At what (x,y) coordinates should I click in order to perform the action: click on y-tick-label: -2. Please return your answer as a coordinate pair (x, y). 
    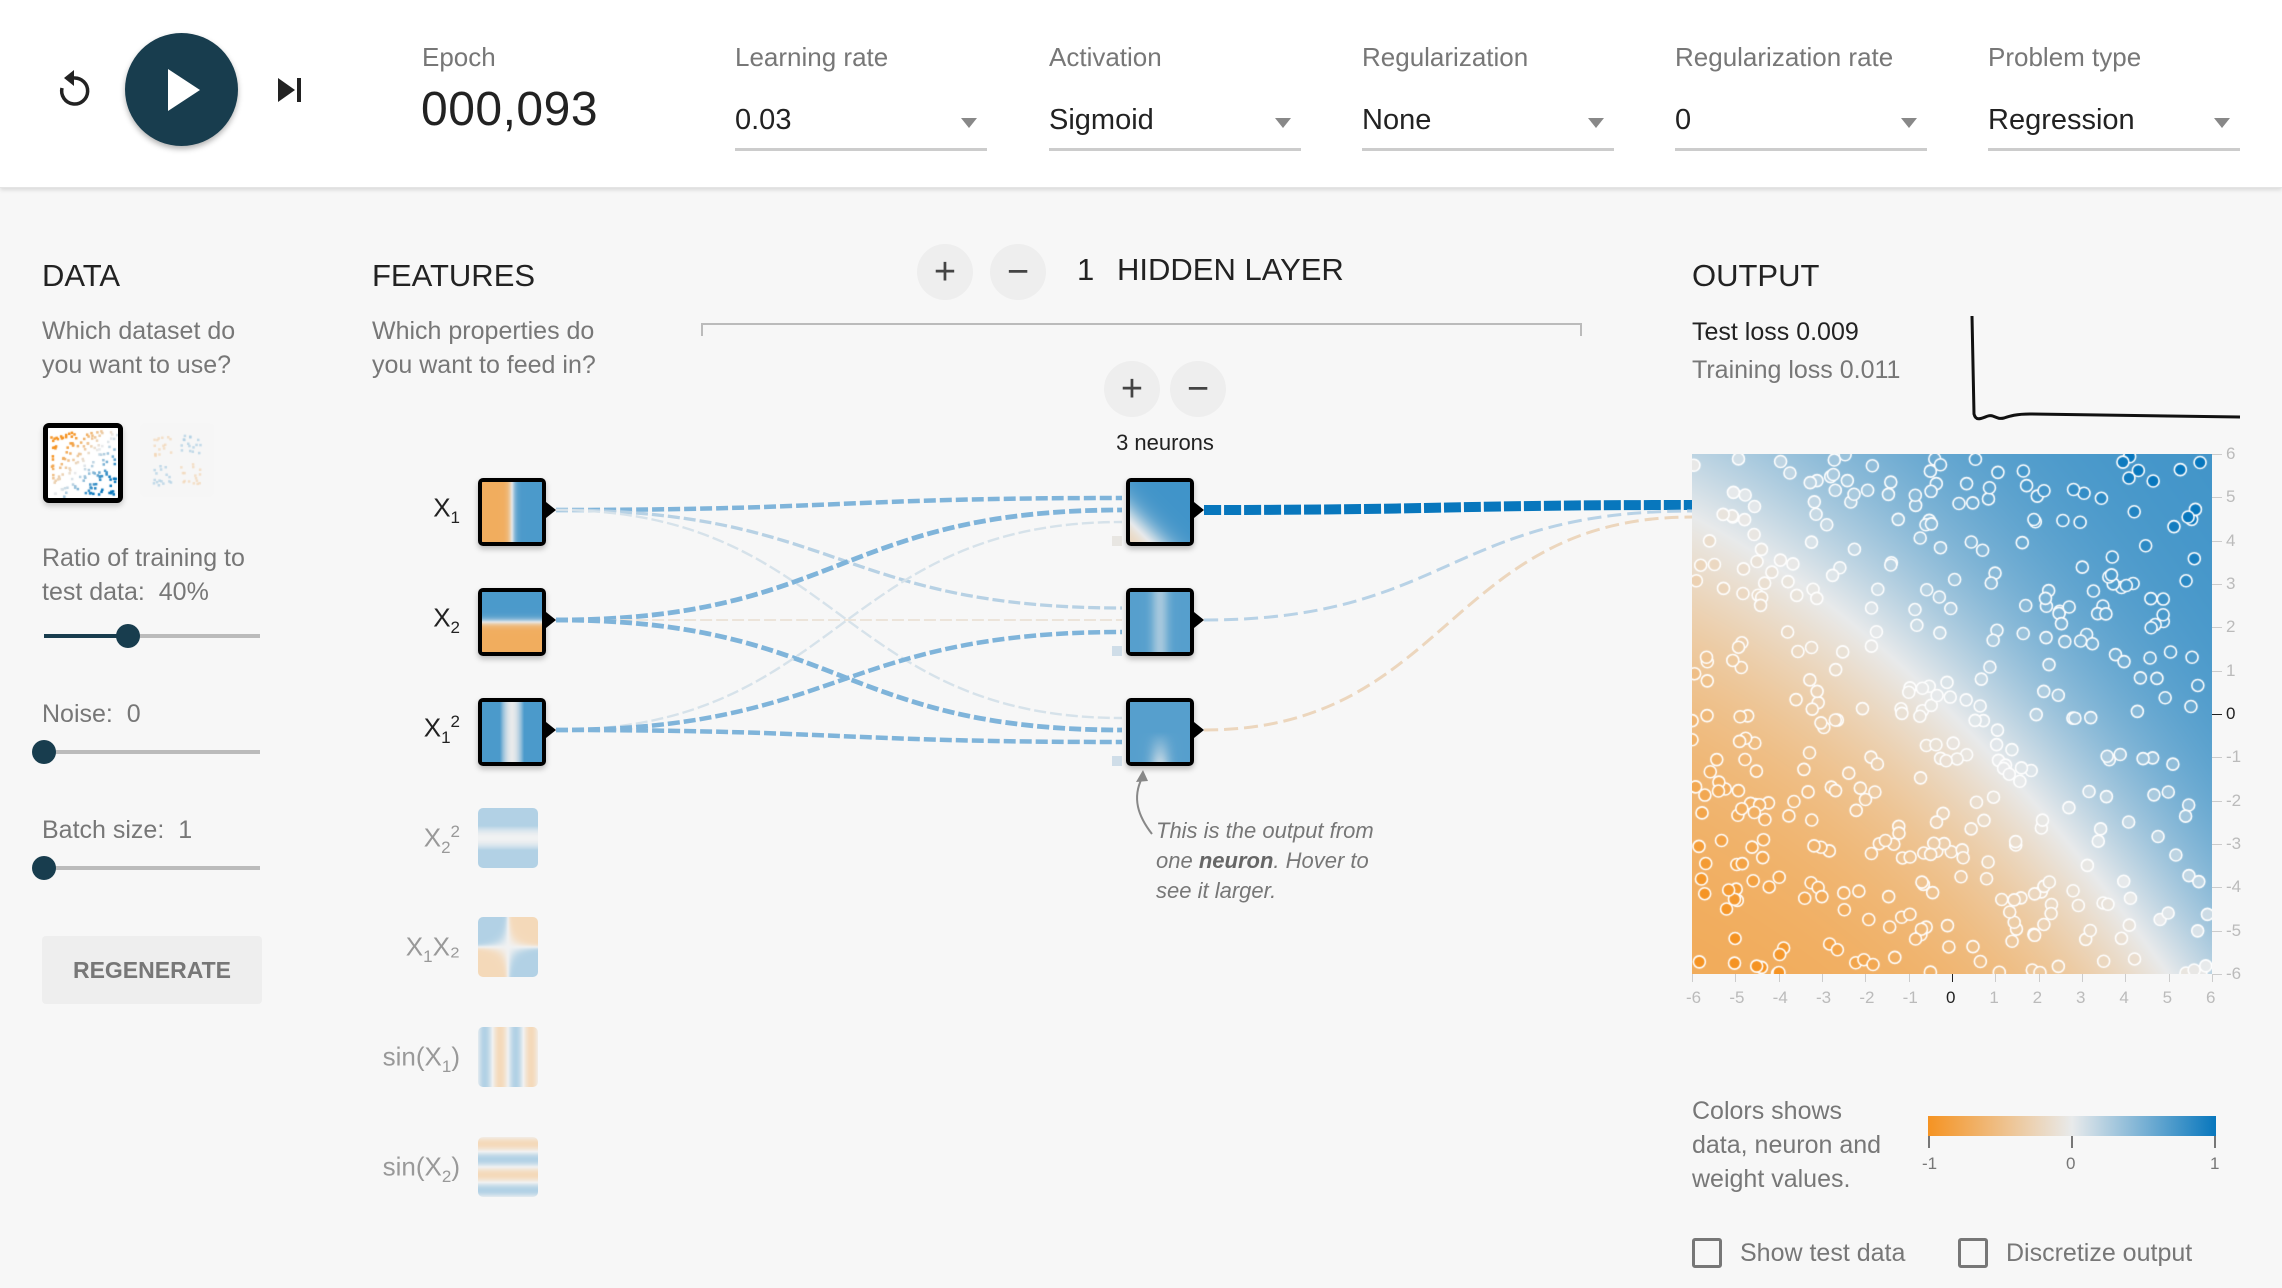
    Looking at the image, I should click on (2234, 800).